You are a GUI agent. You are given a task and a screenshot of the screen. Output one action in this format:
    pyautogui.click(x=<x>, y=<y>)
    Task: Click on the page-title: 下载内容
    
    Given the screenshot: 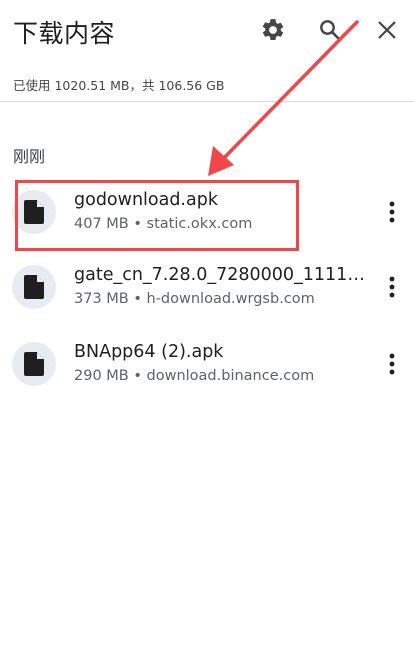 What is the action you would take?
    pyautogui.click(x=64, y=33)
    